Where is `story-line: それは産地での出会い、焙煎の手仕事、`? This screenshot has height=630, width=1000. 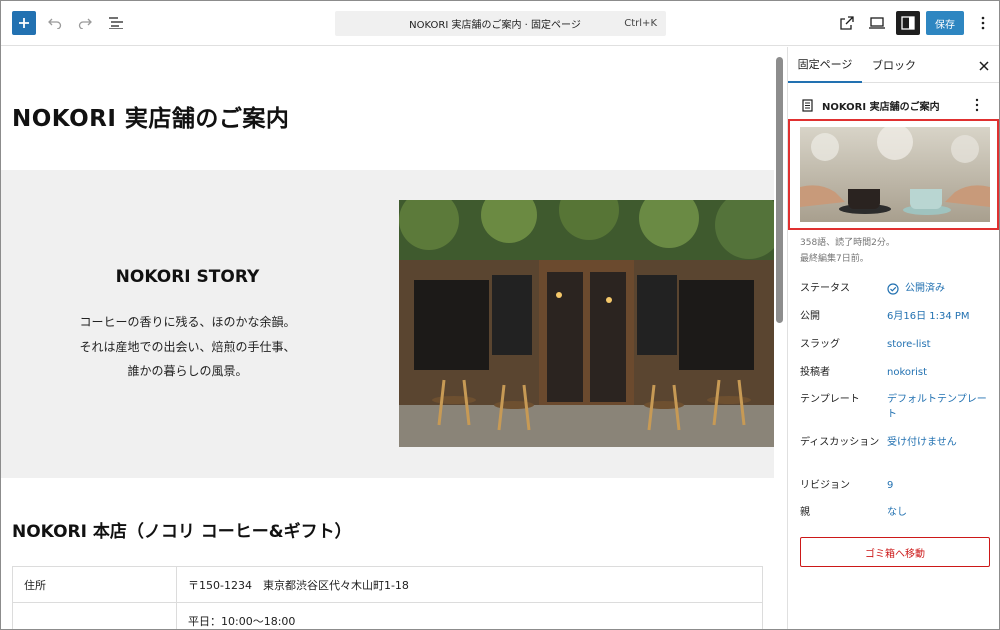 story-line: それは産地での出会い、焙煎の手仕事、 is located at coordinates (187, 346).